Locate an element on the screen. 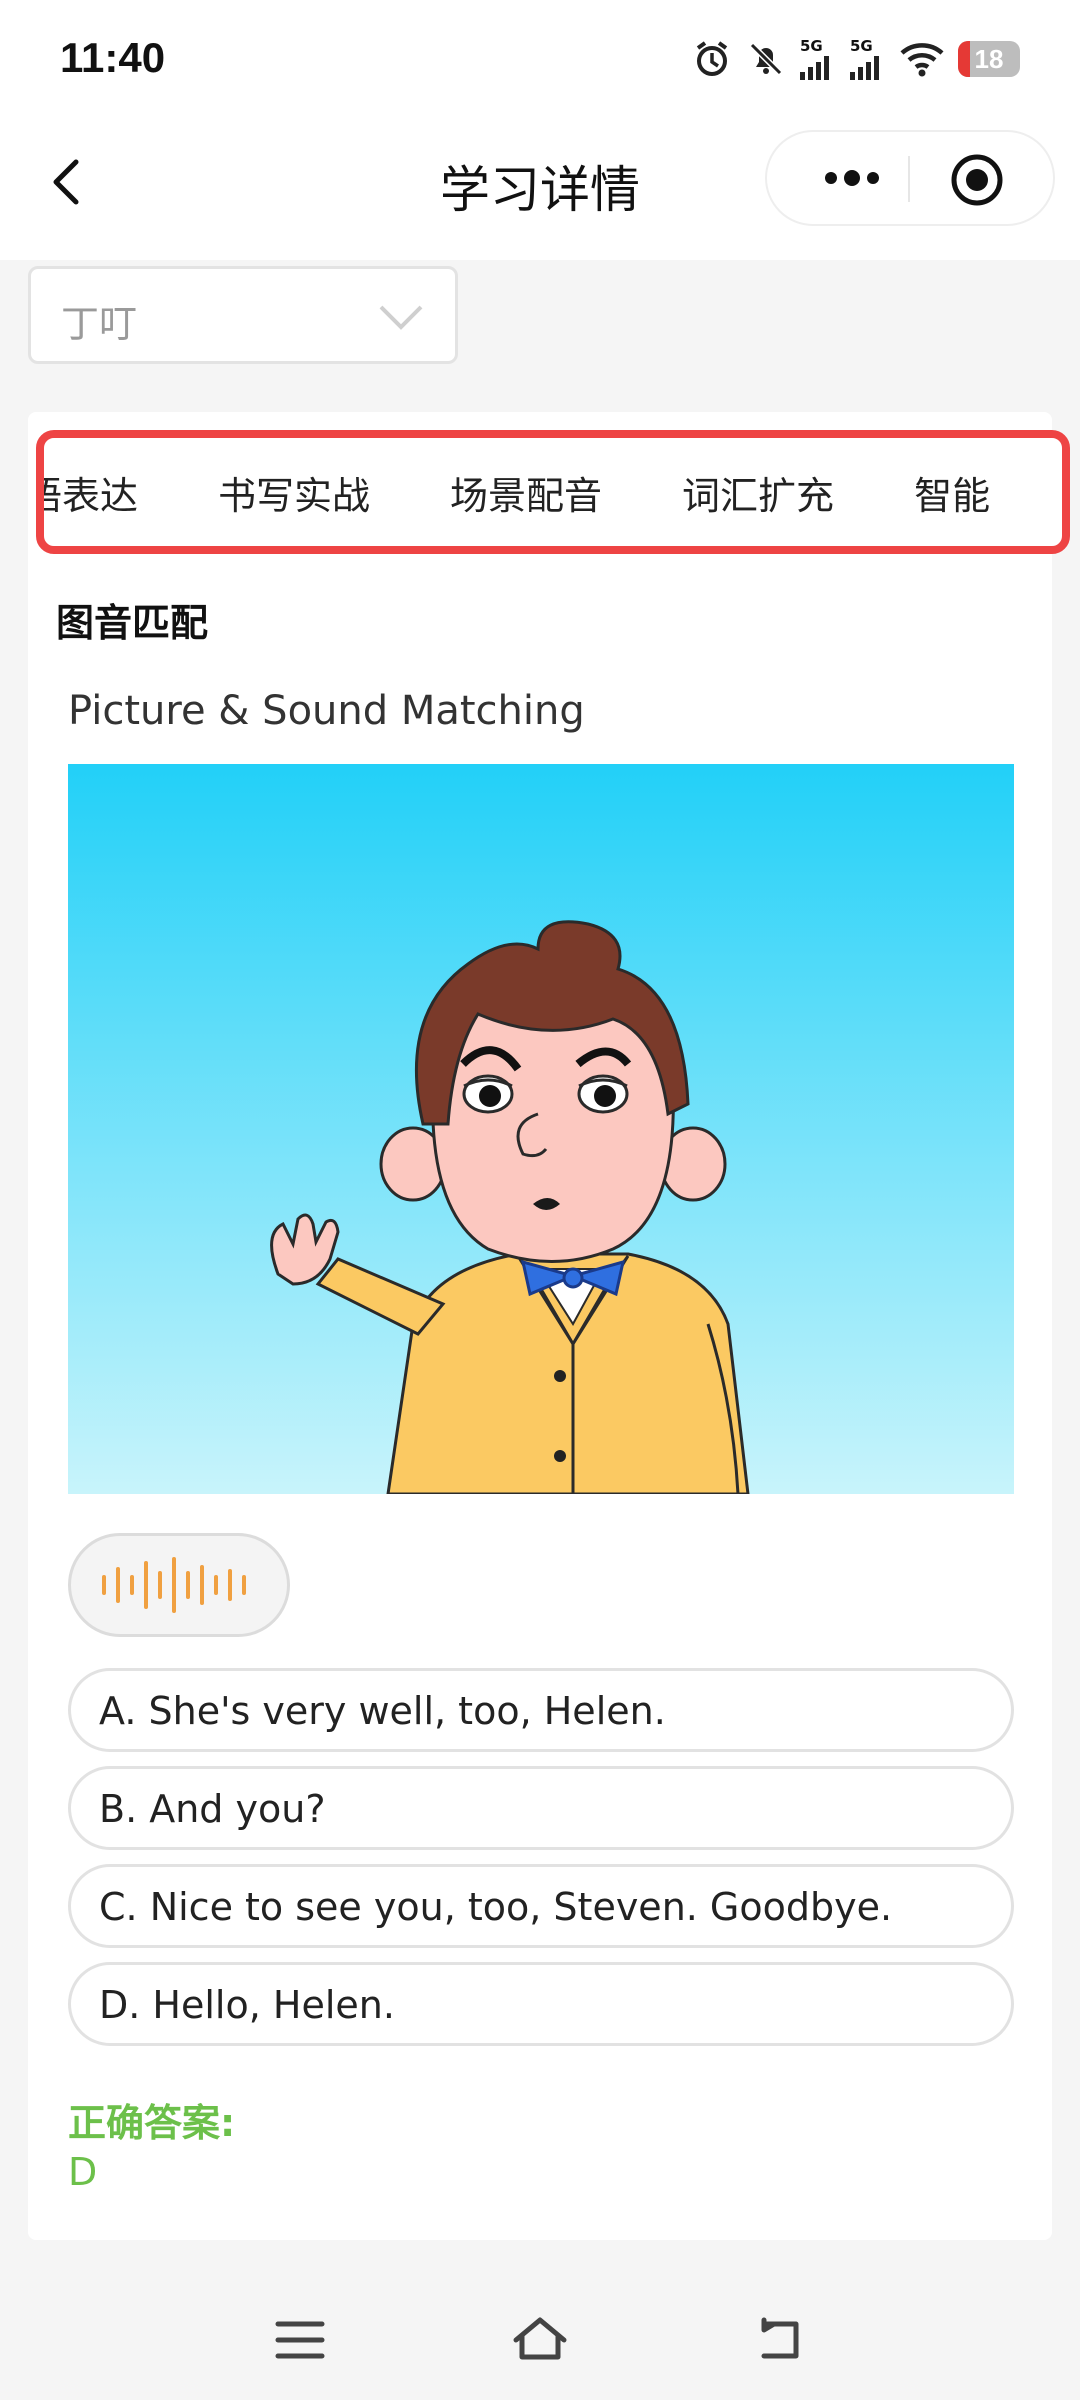 The image size is (1080, 2400). student-select-value: 丁叮 is located at coordinates (99, 324).